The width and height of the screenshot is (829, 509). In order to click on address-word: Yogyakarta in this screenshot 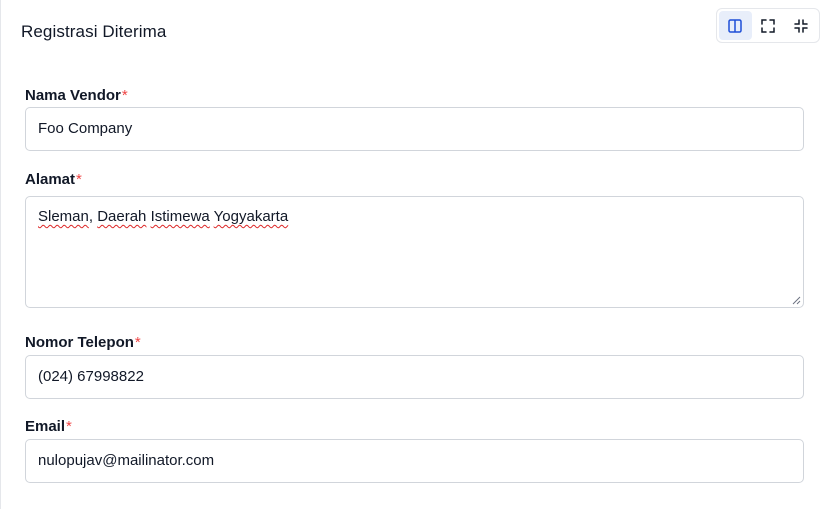, I will do `click(251, 216)`.